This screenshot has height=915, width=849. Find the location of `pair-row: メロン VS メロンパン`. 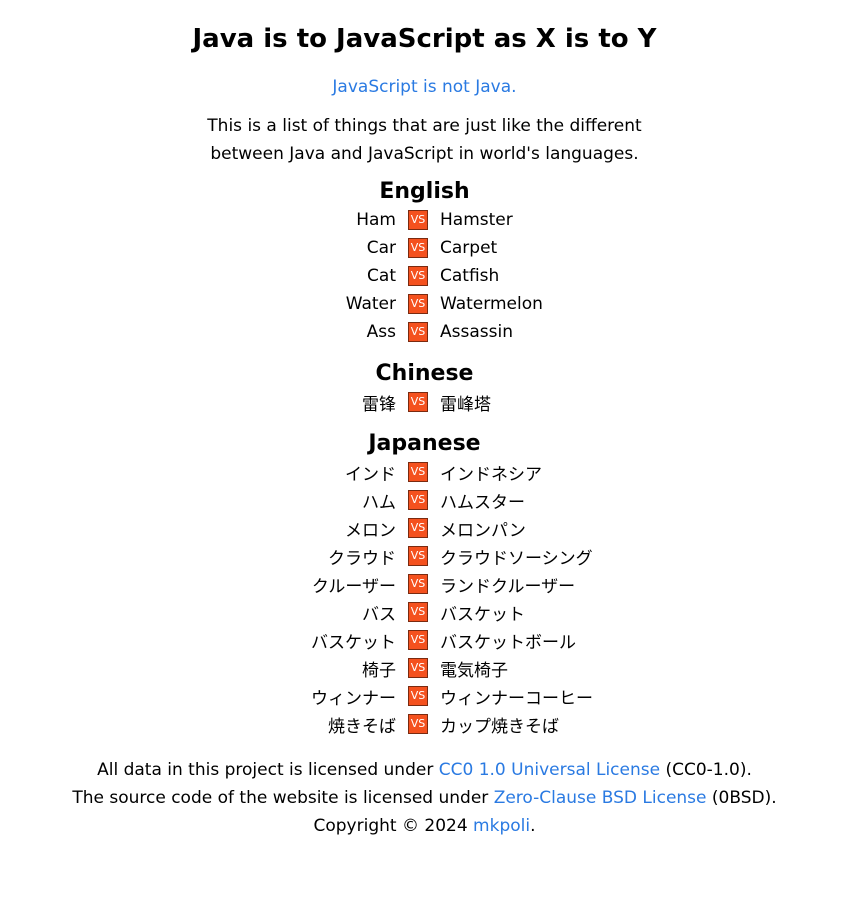

pair-row: メロン VS メロンパン is located at coordinates (424, 528).